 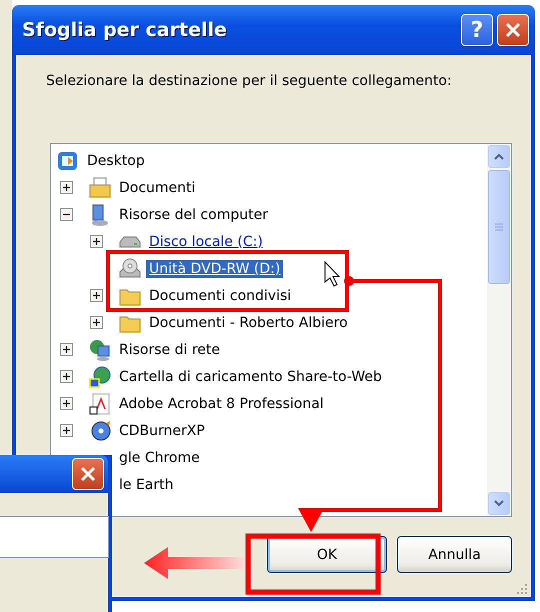 I want to click on optical-drive-icon, so click(x=130, y=268).